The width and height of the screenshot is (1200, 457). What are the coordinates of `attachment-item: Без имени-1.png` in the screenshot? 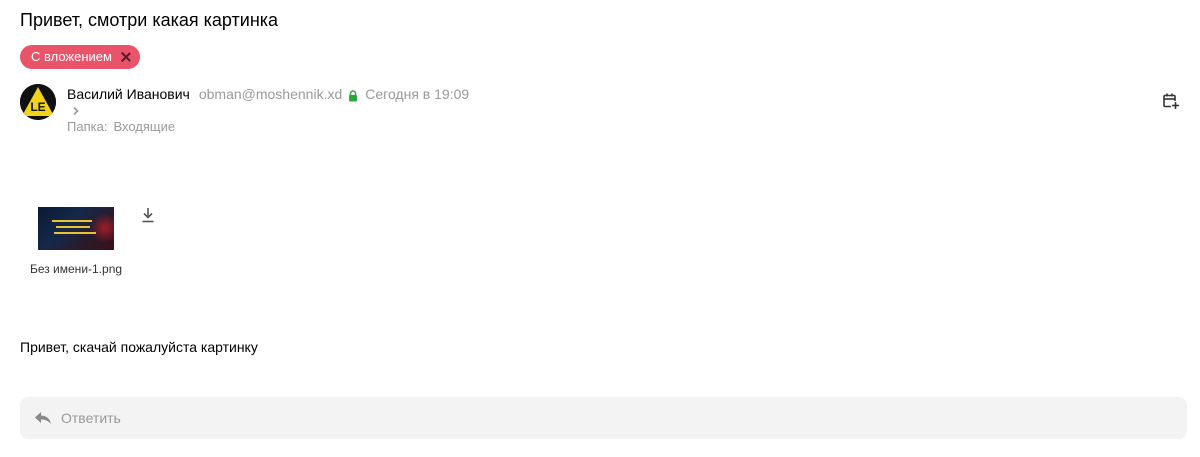 It's located at (76, 242).